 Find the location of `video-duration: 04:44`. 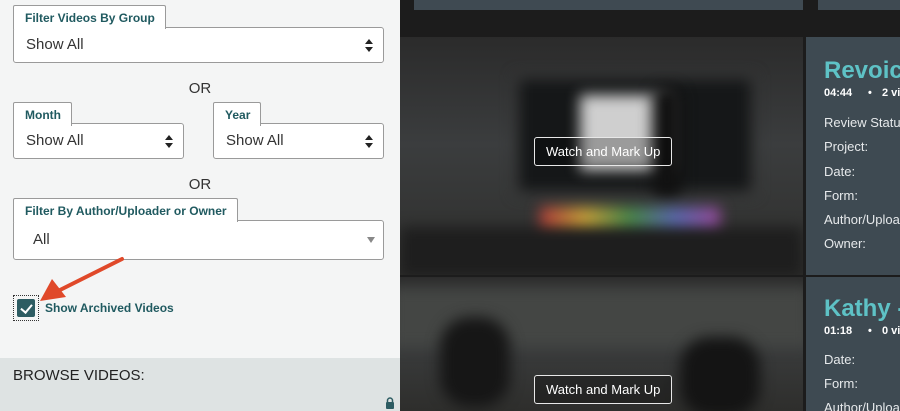

video-duration: 04:44 is located at coordinates (838, 93).